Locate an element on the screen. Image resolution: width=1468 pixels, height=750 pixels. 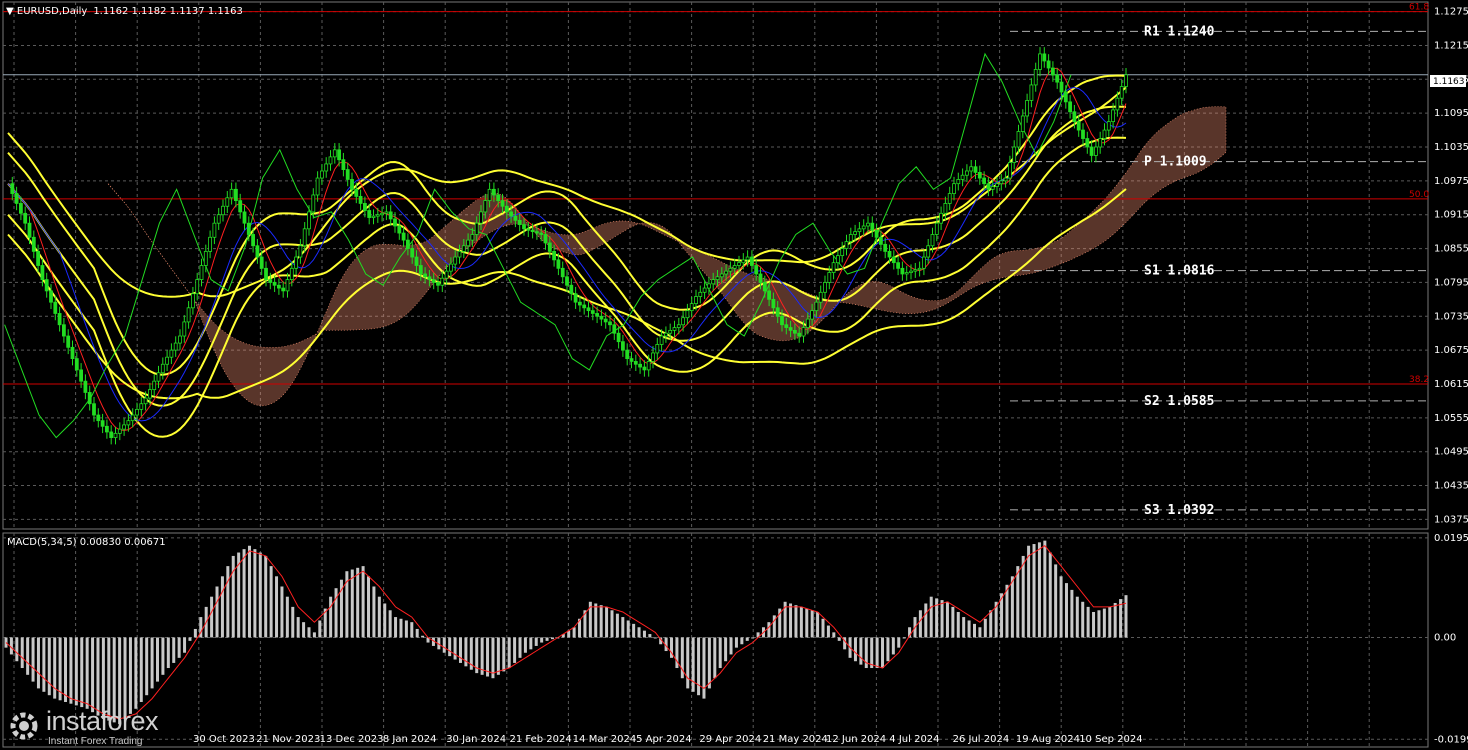
y-tick-label: 1.0615 is located at coordinates (1451, 384).